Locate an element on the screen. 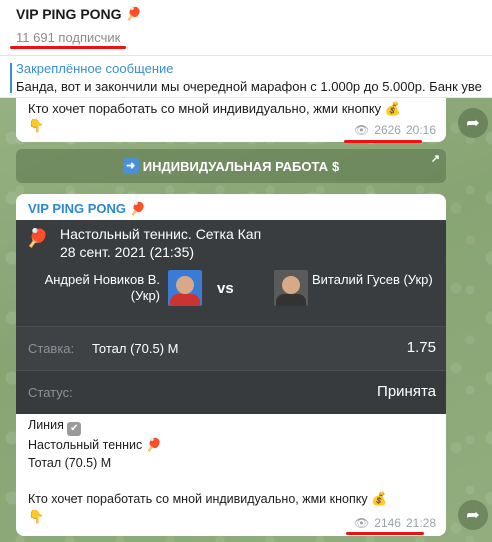 The image size is (492, 542). message-meta: 👁 2146 21:28 is located at coordinates (395, 523).